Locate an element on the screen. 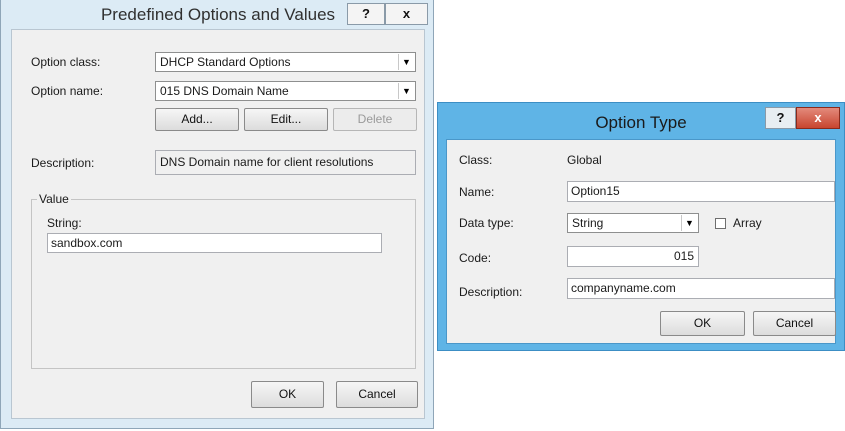 This screenshot has width=845, height=431. name-label: Name: is located at coordinates (477, 192).